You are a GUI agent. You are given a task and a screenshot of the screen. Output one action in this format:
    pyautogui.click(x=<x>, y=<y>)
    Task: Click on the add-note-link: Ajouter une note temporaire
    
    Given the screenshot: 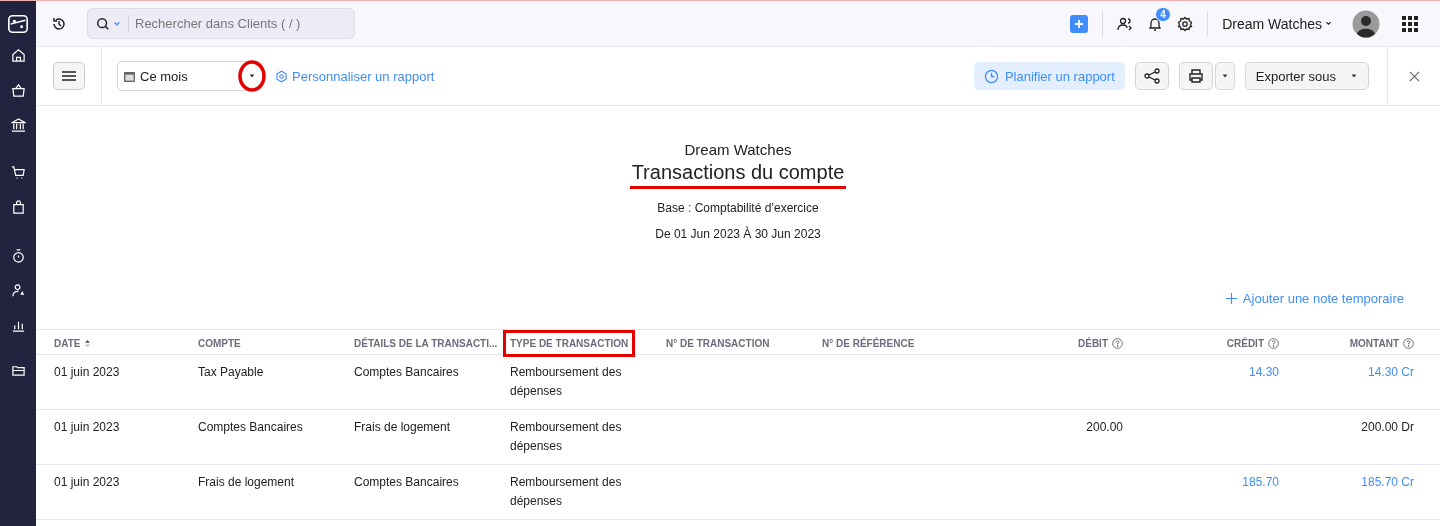 What is the action you would take?
    pyautogui.click(x=1314, y=298)
    